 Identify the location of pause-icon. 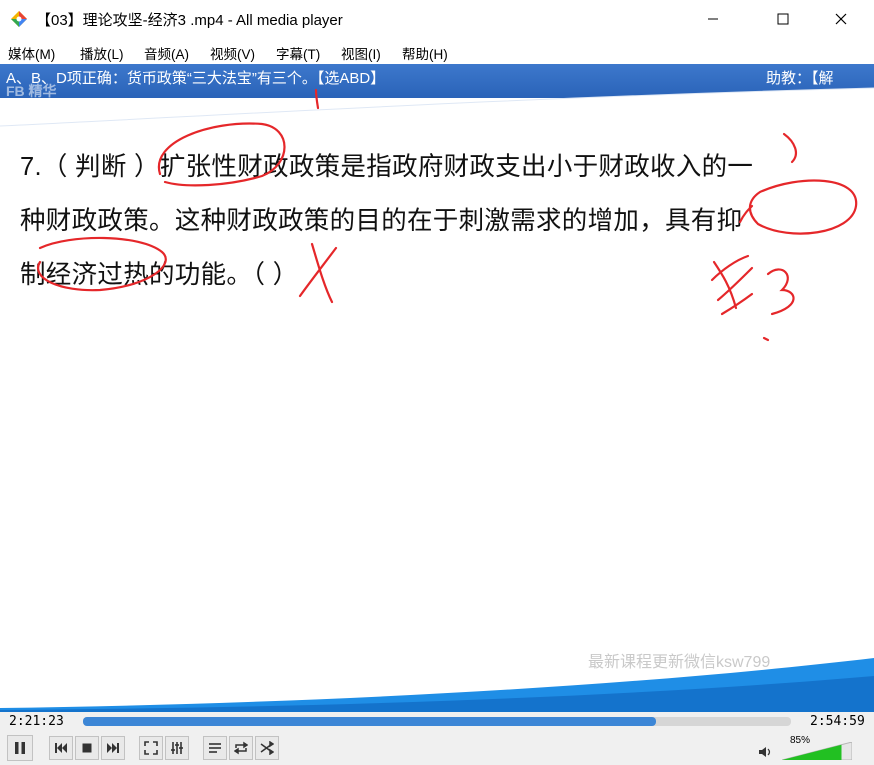
(20, 748).